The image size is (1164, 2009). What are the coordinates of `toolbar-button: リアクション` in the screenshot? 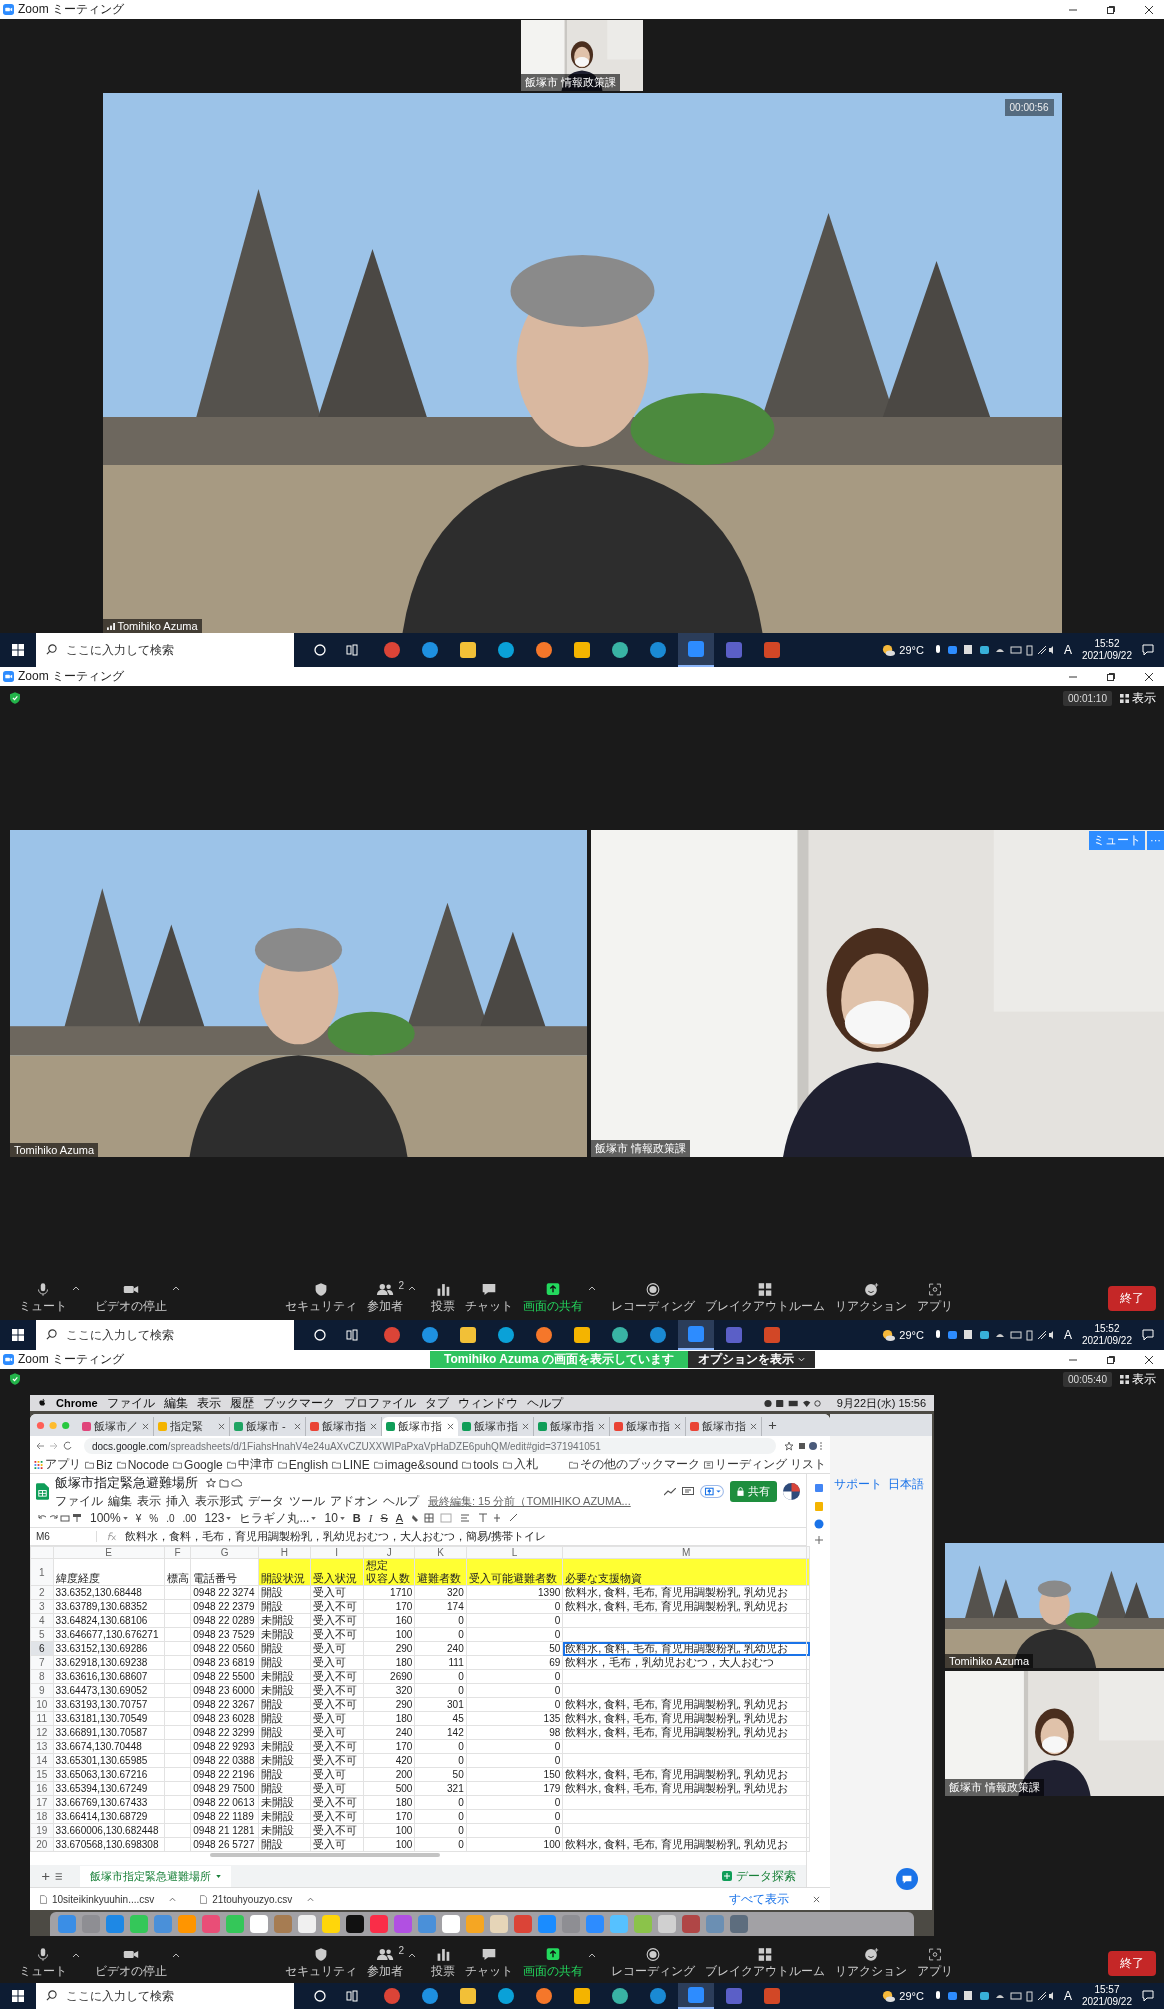 It's located at (871, 1298).